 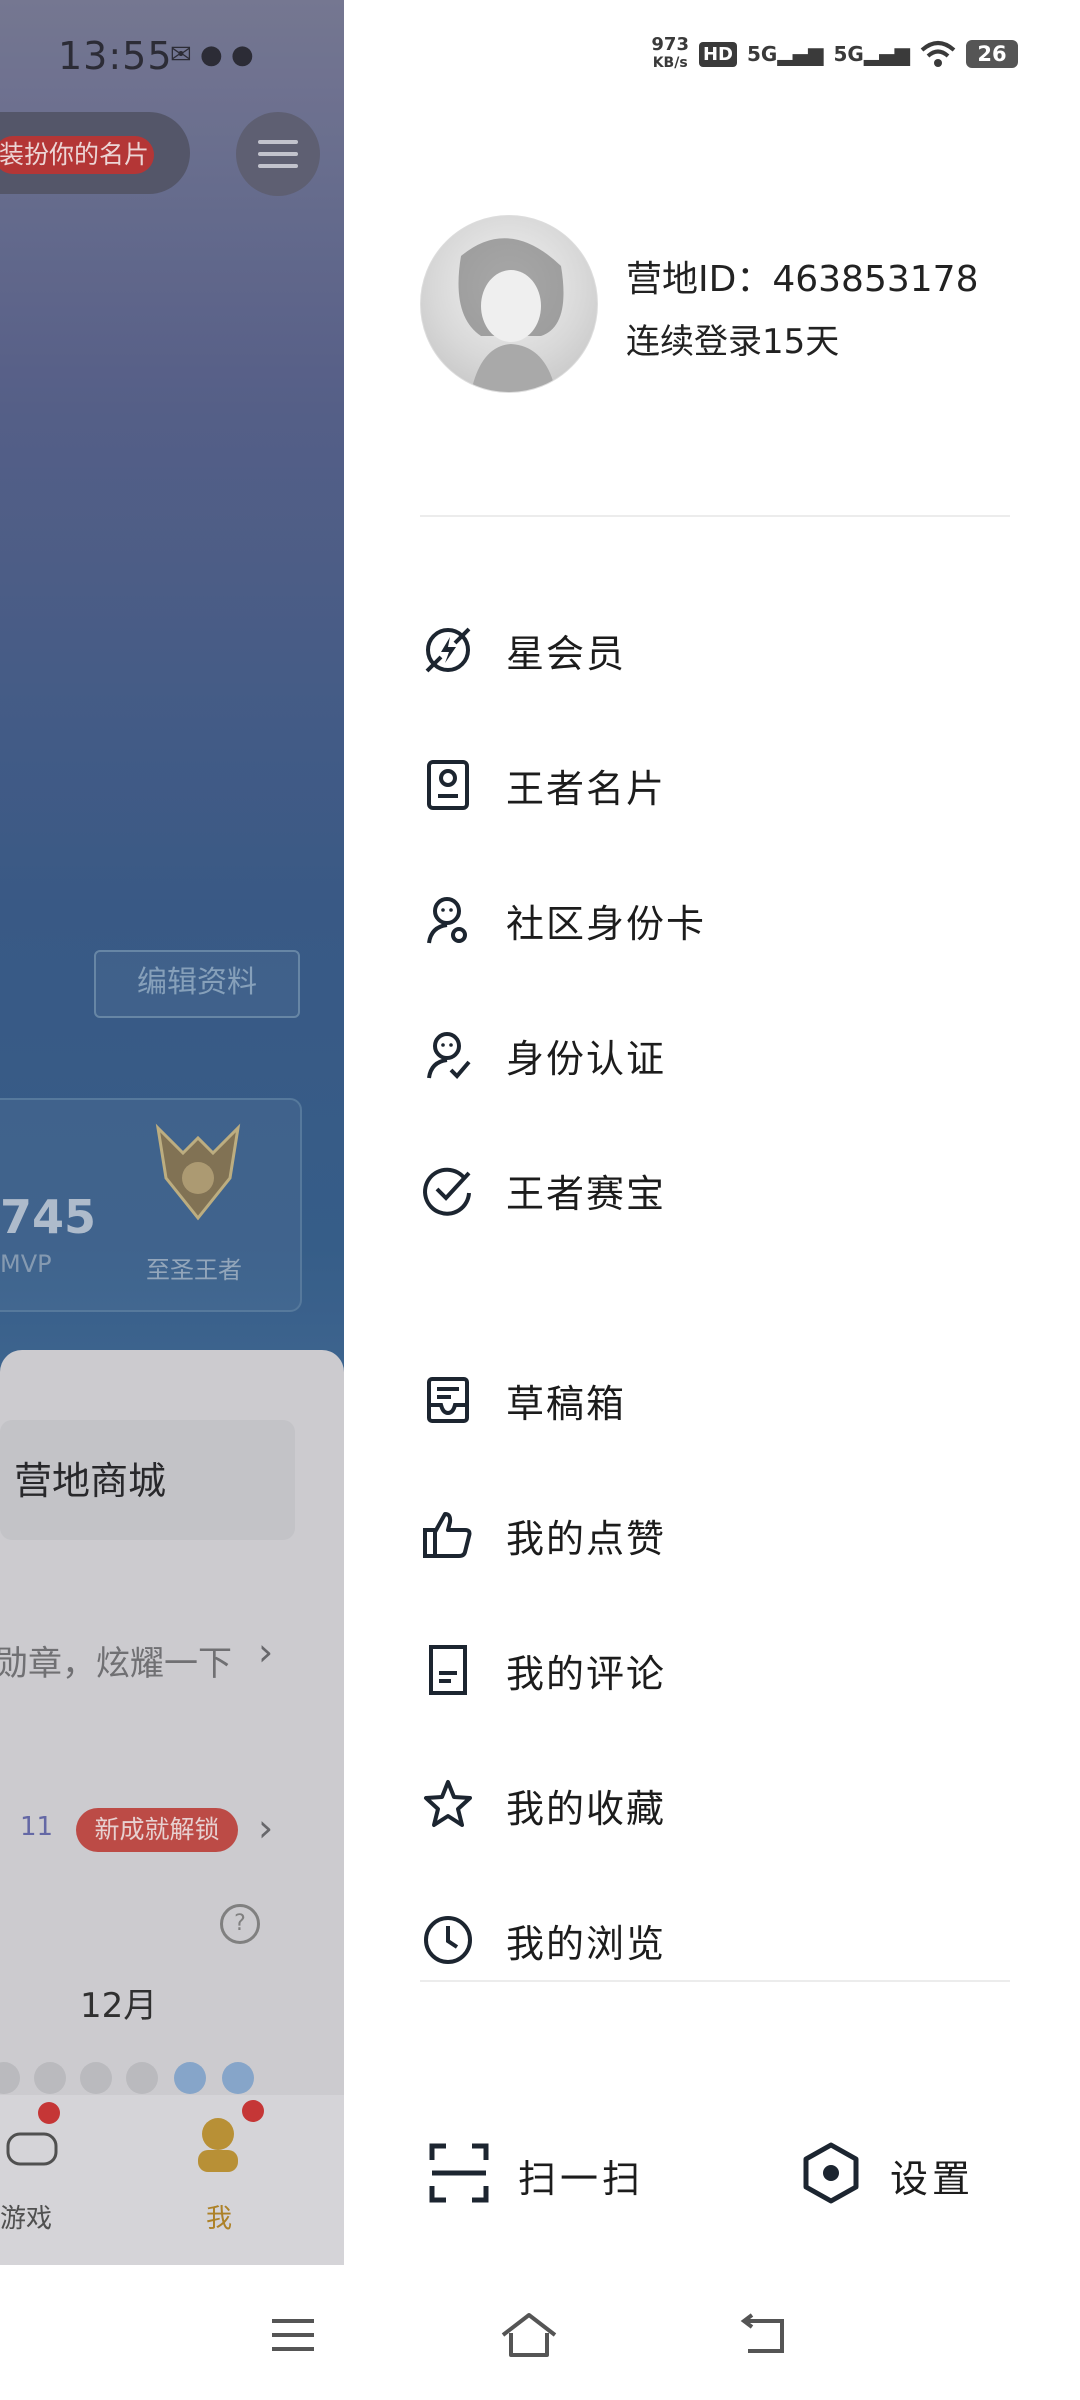 I want to click on home-icon, so click(x=529, y=2335).